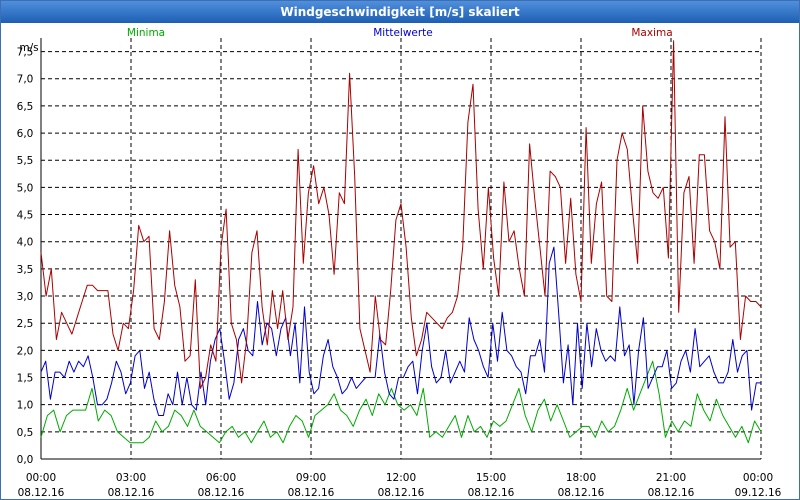  I want to click on y-tick-label: 4,5, so click(25, 216).